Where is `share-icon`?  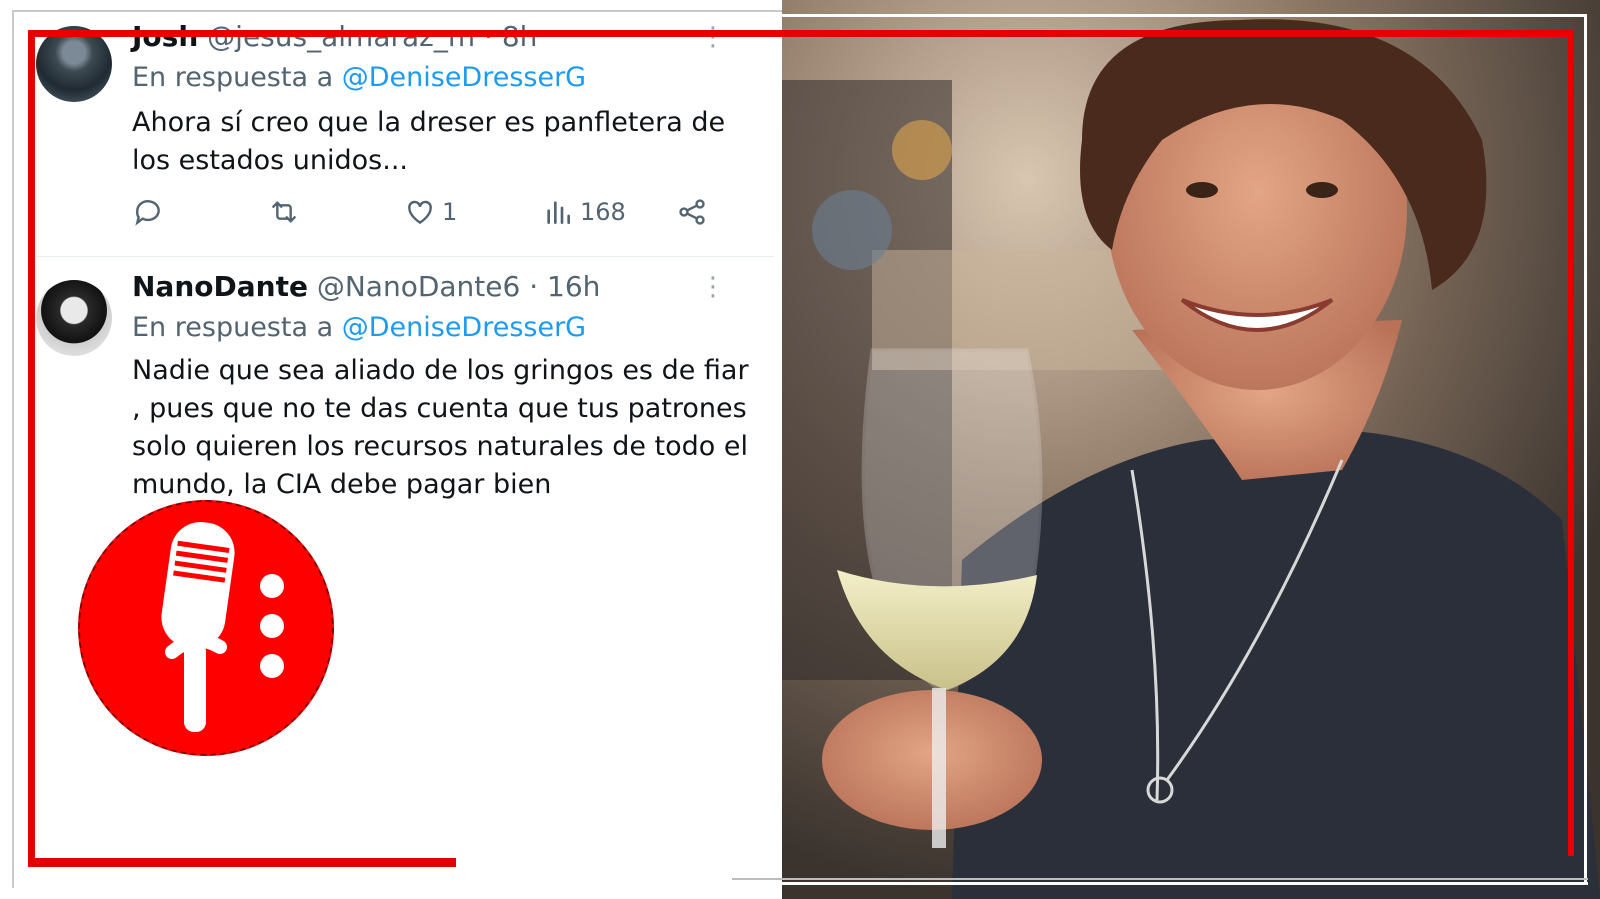
share-icon is located at coordinates (692, 212).